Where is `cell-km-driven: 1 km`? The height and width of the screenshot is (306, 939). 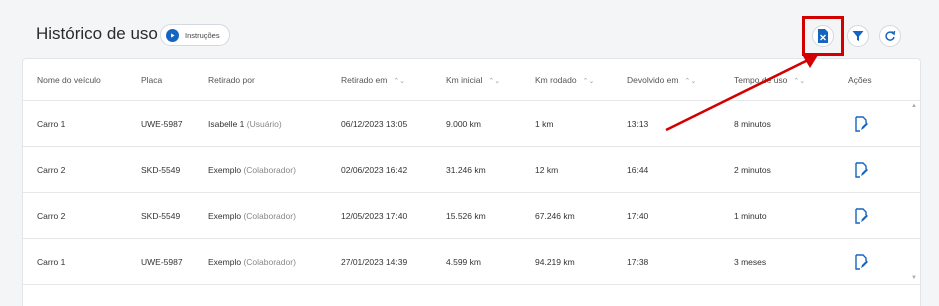 cell-km-driven: 1 km is located at coordinates (544, 124).